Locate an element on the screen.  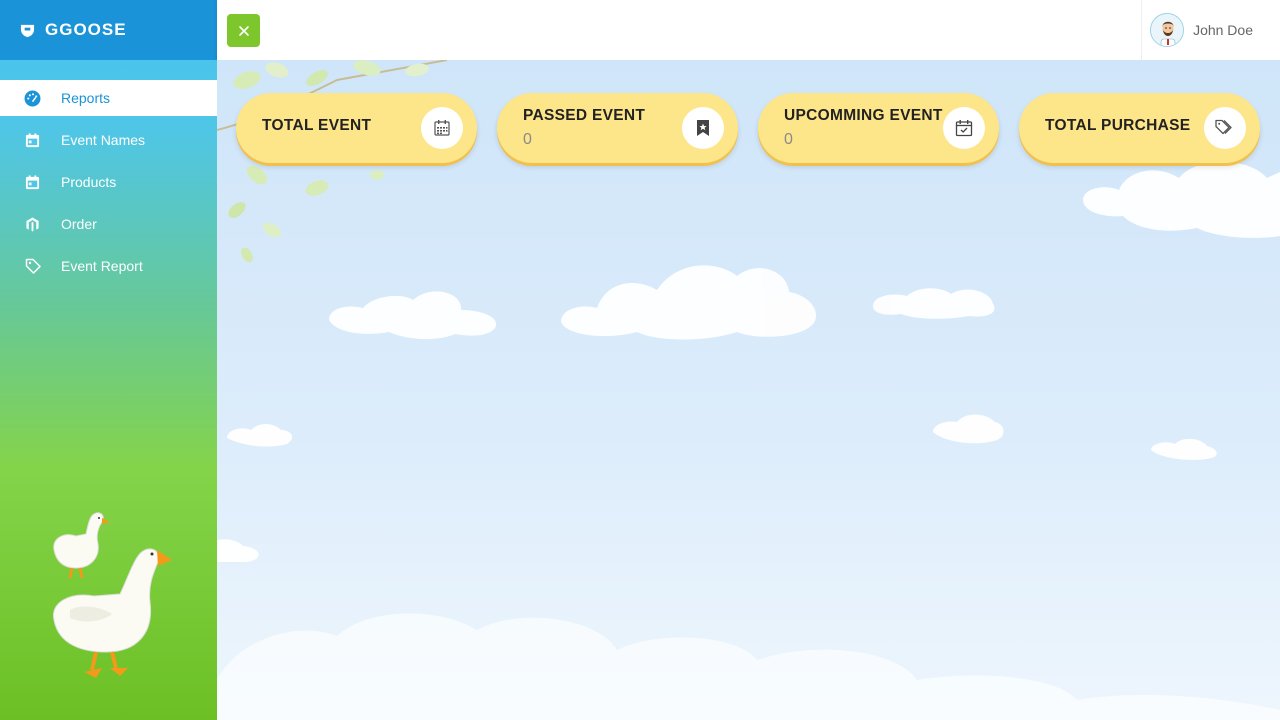
sidebar-toggle-button is located at coordinates (243, 30).